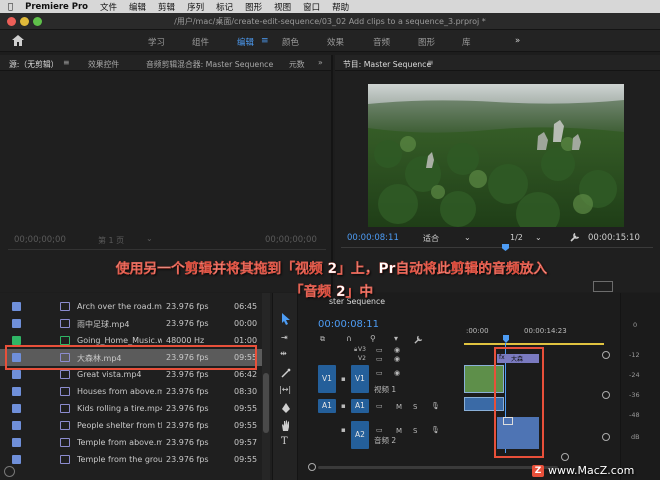 This screenshot has height=480, width=660. What do you see at coordinates (362, 349) in the screenshot?
I see `track-v3-label: V3` at bounding box center [362, 349].